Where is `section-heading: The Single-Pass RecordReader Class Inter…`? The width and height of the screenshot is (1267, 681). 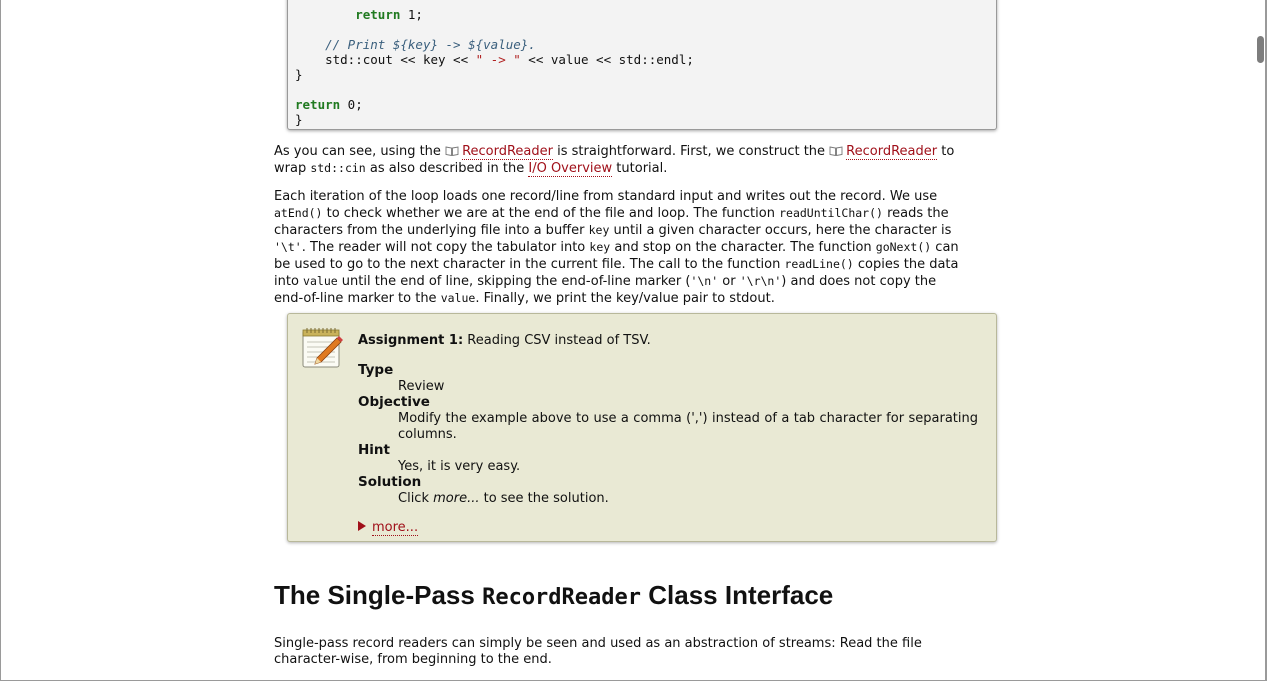
section-heading: The Single-Pass RecordReader Class Inter… is located at coordinates (553, 595).